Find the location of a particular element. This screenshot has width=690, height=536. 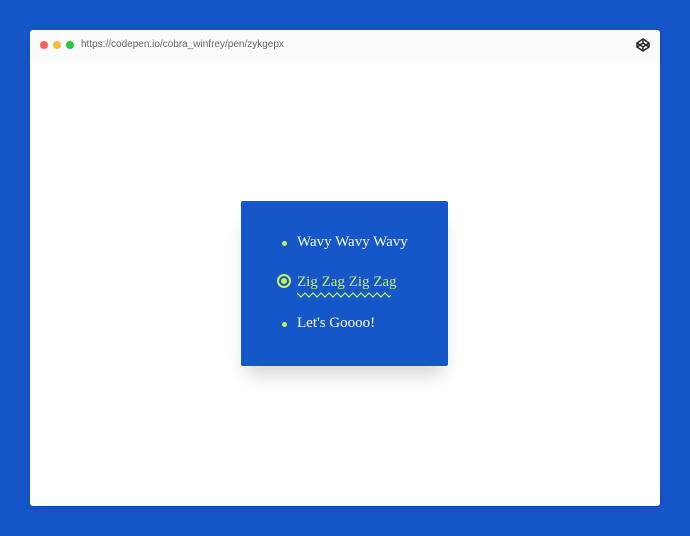

menu-item-zigzag: Zig Zag Zig Zag is located at coordinates (347, 287).